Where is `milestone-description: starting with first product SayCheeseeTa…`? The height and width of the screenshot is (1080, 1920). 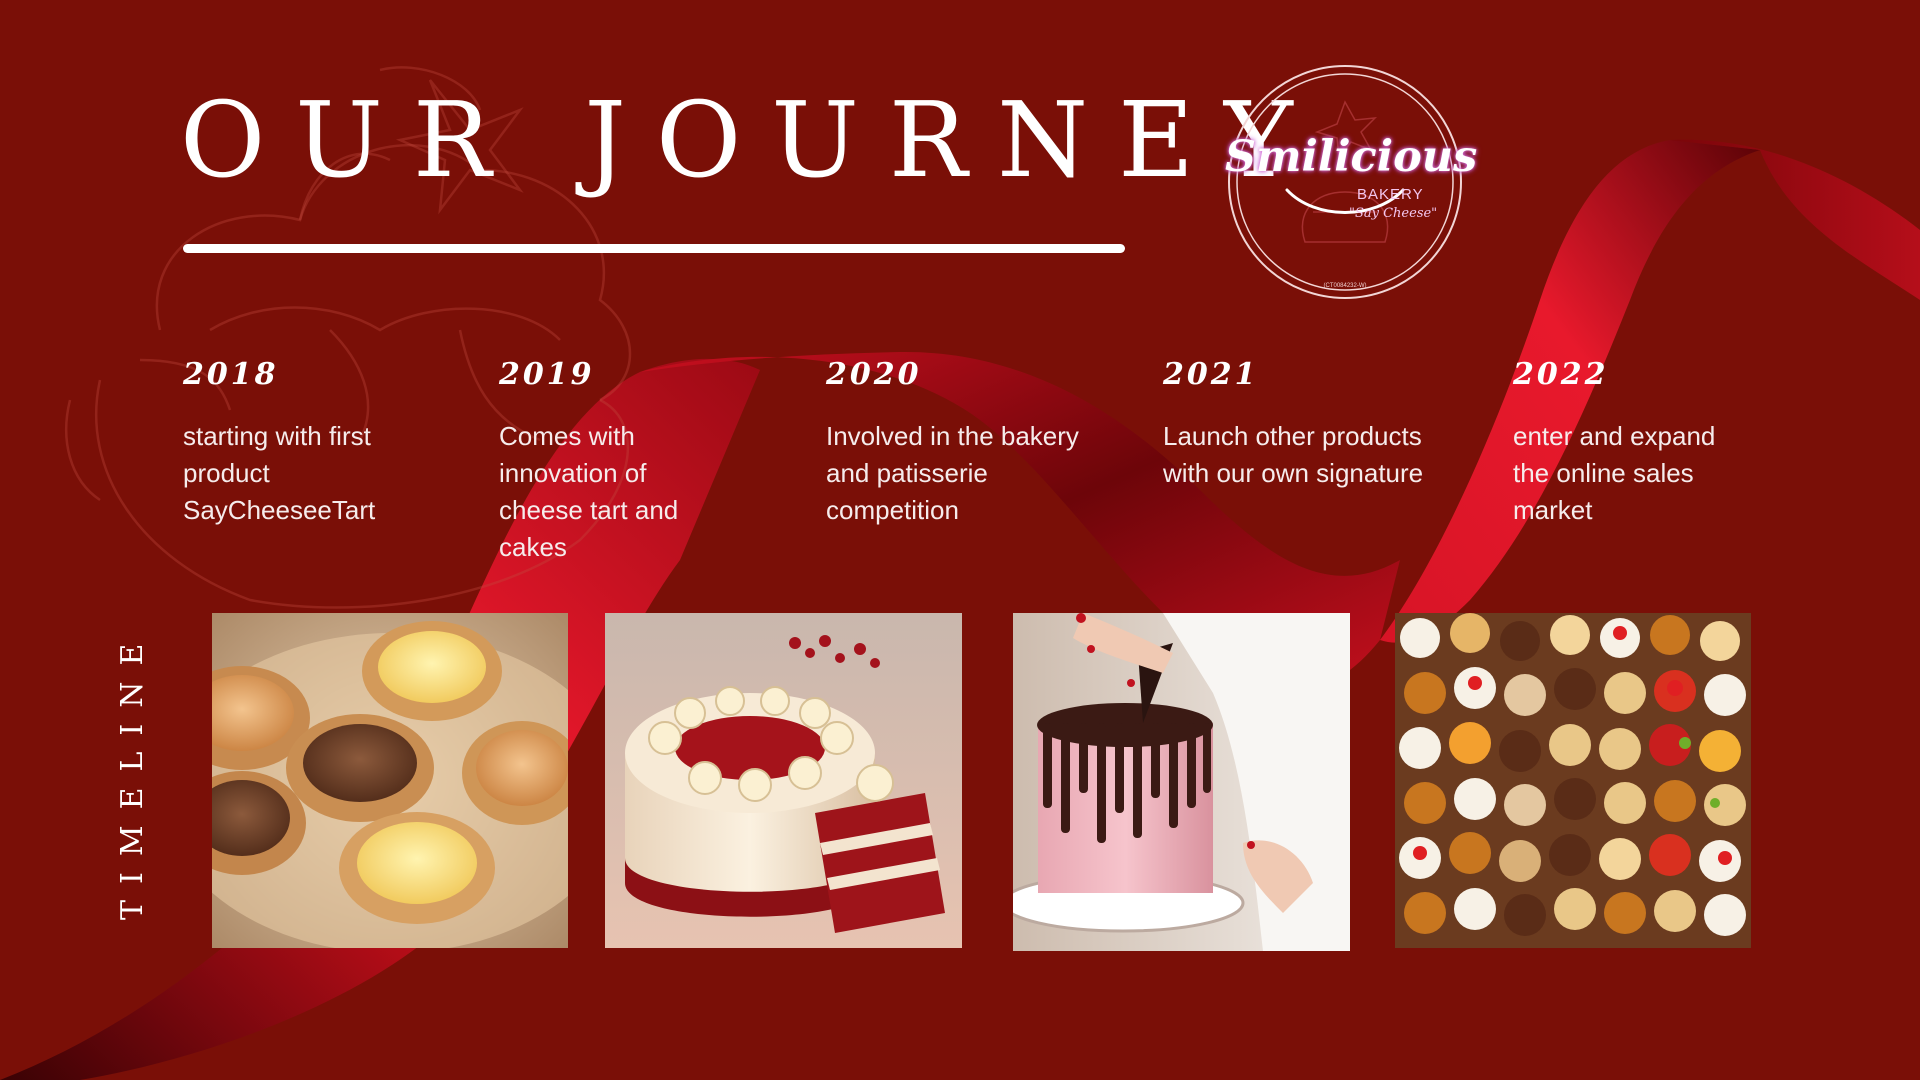 milestone-description: starting with first product SayCheeseeTa… is located at coordinates (279, 473).